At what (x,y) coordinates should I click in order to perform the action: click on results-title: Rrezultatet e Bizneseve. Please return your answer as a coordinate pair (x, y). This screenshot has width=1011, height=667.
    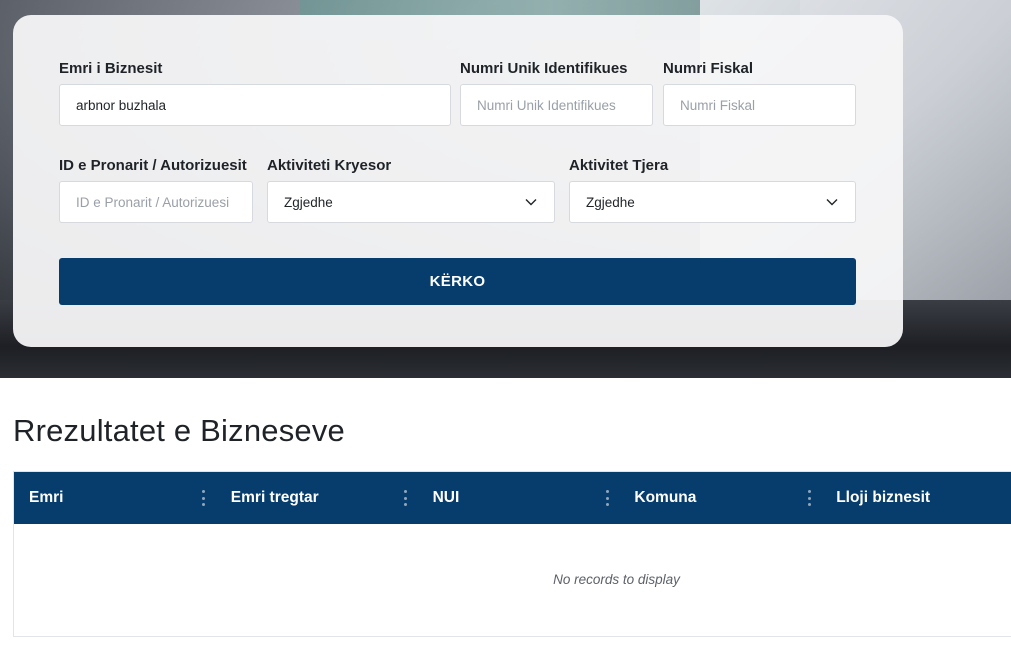
    Looking at the image, I should click on (179, 430).